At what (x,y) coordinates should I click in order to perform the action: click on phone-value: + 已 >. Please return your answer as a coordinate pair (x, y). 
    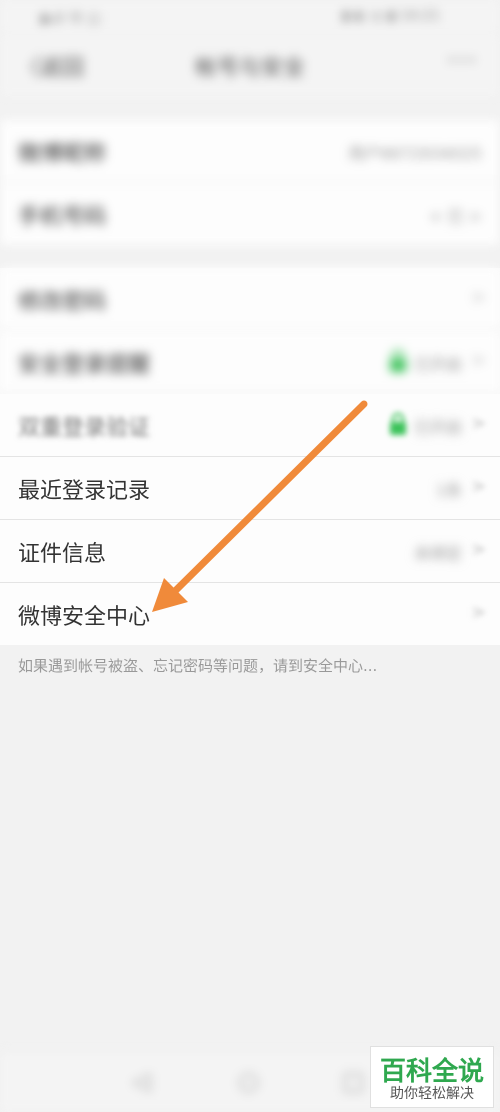
    Looking at the image, I should click on (455, 216).